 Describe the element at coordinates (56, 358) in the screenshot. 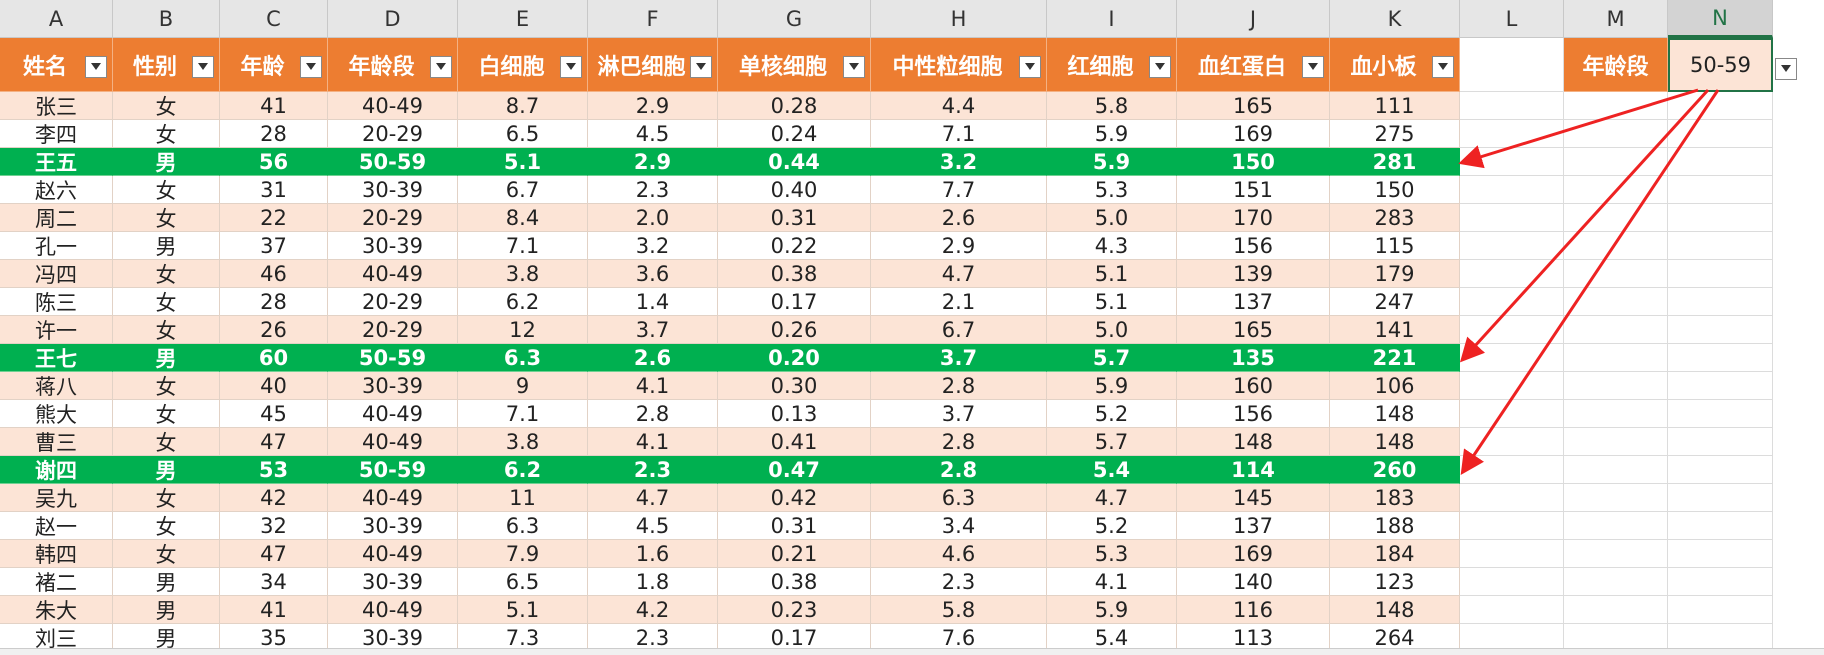

I see `highlighted-row-cell: 王七` at that location.